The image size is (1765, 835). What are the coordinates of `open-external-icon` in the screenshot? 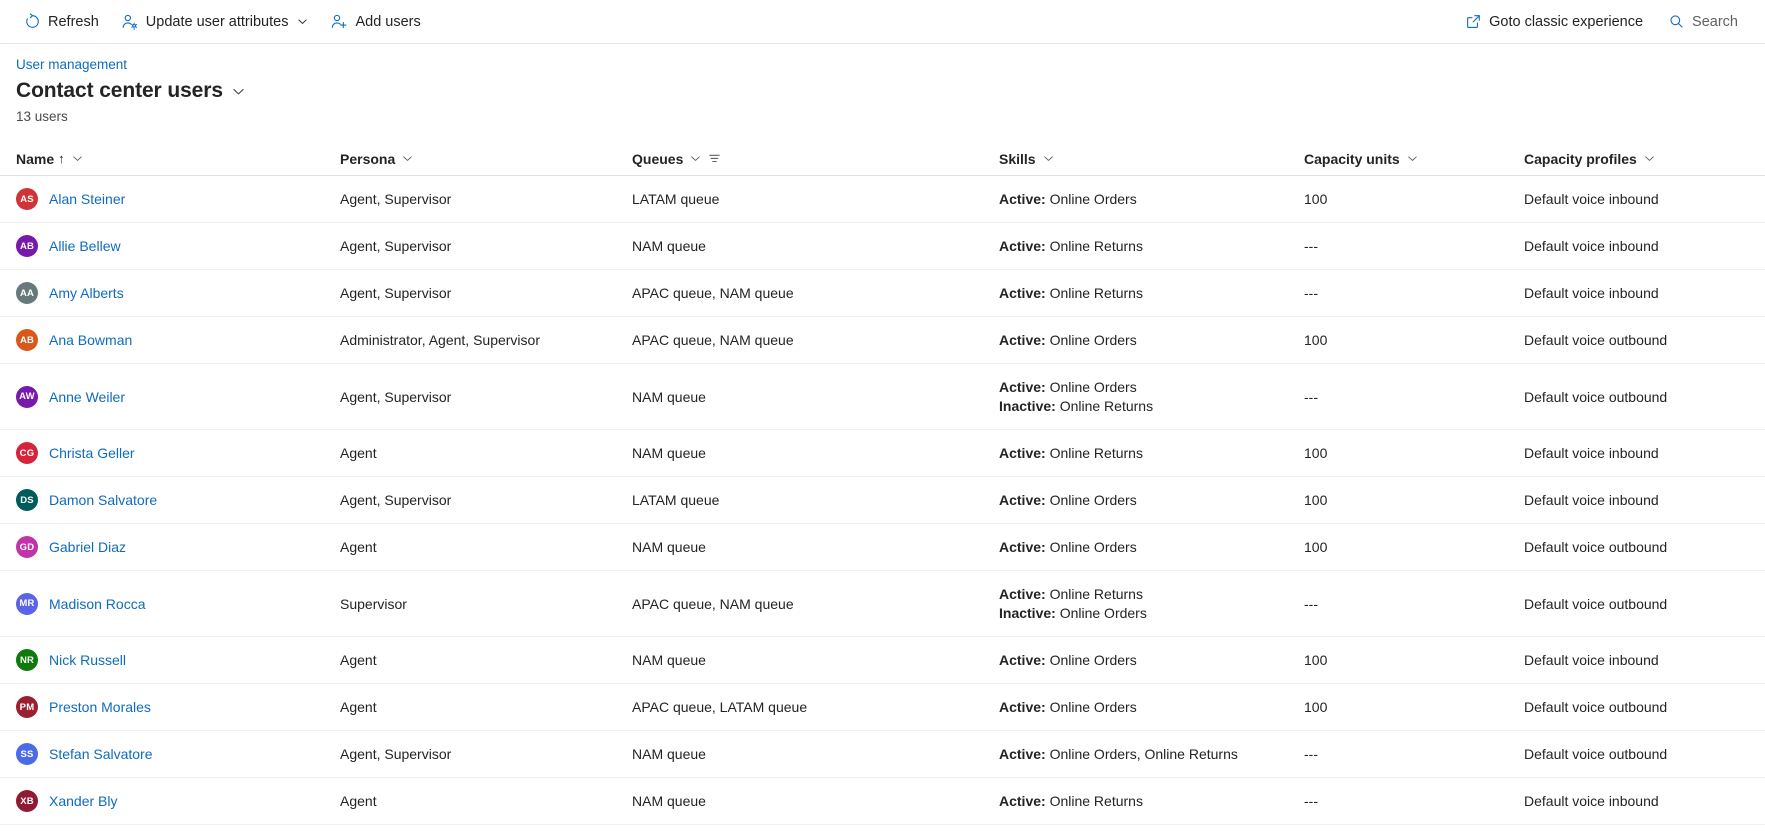 It's located at (1473, 22).